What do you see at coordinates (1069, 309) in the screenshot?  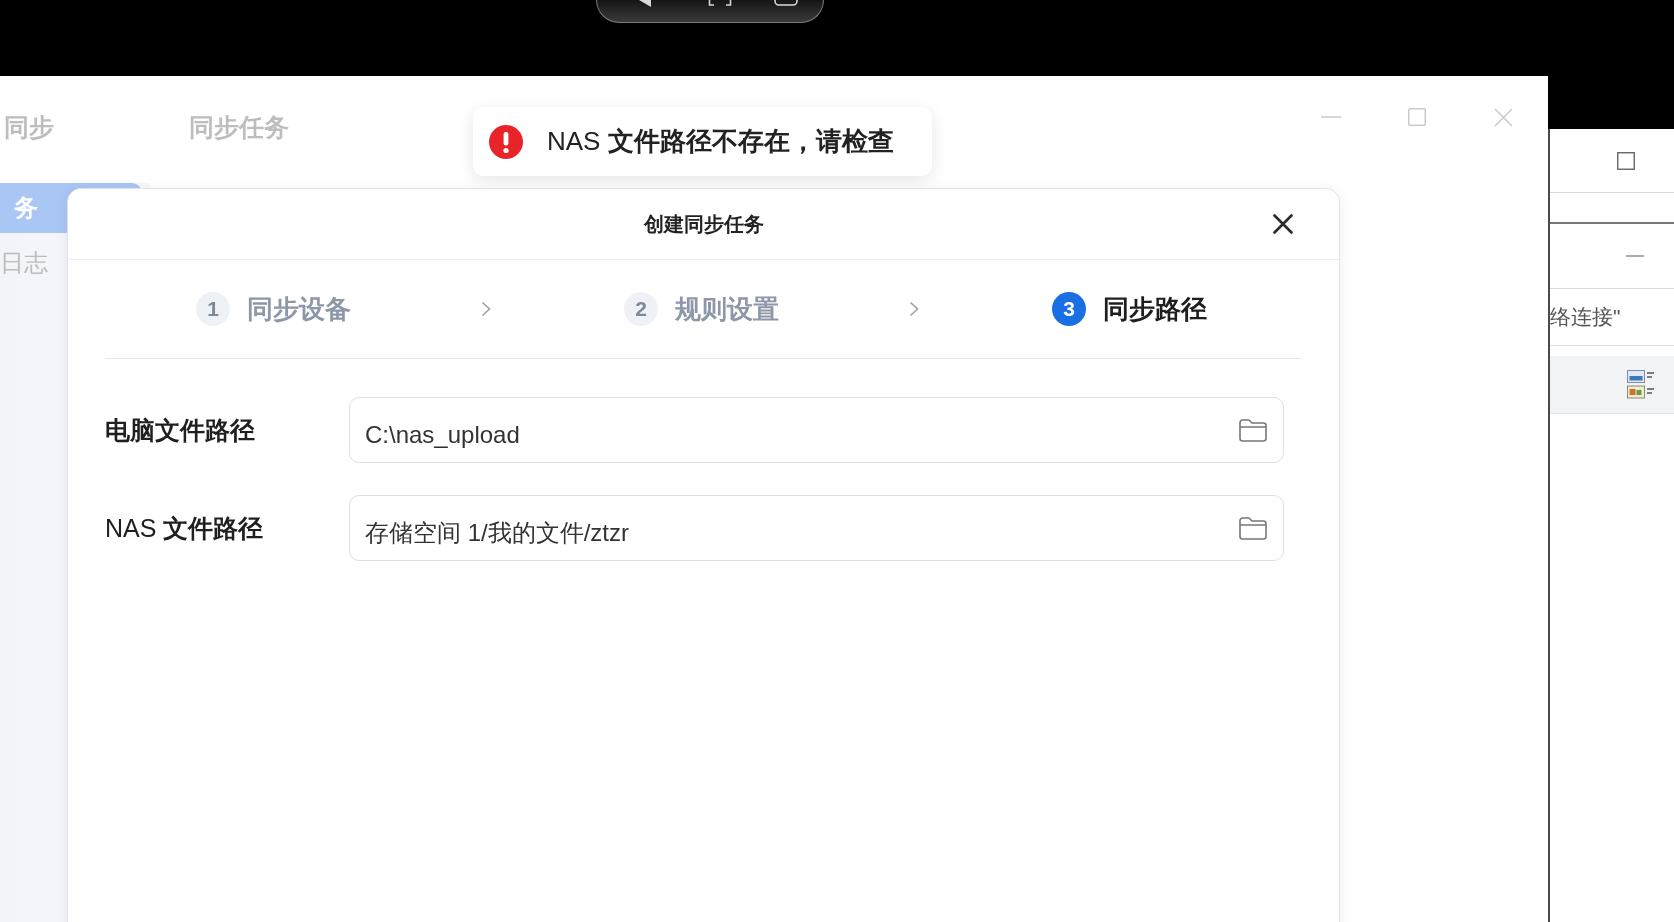 I see `step-number: 3` at bounding box center [1069, 309].